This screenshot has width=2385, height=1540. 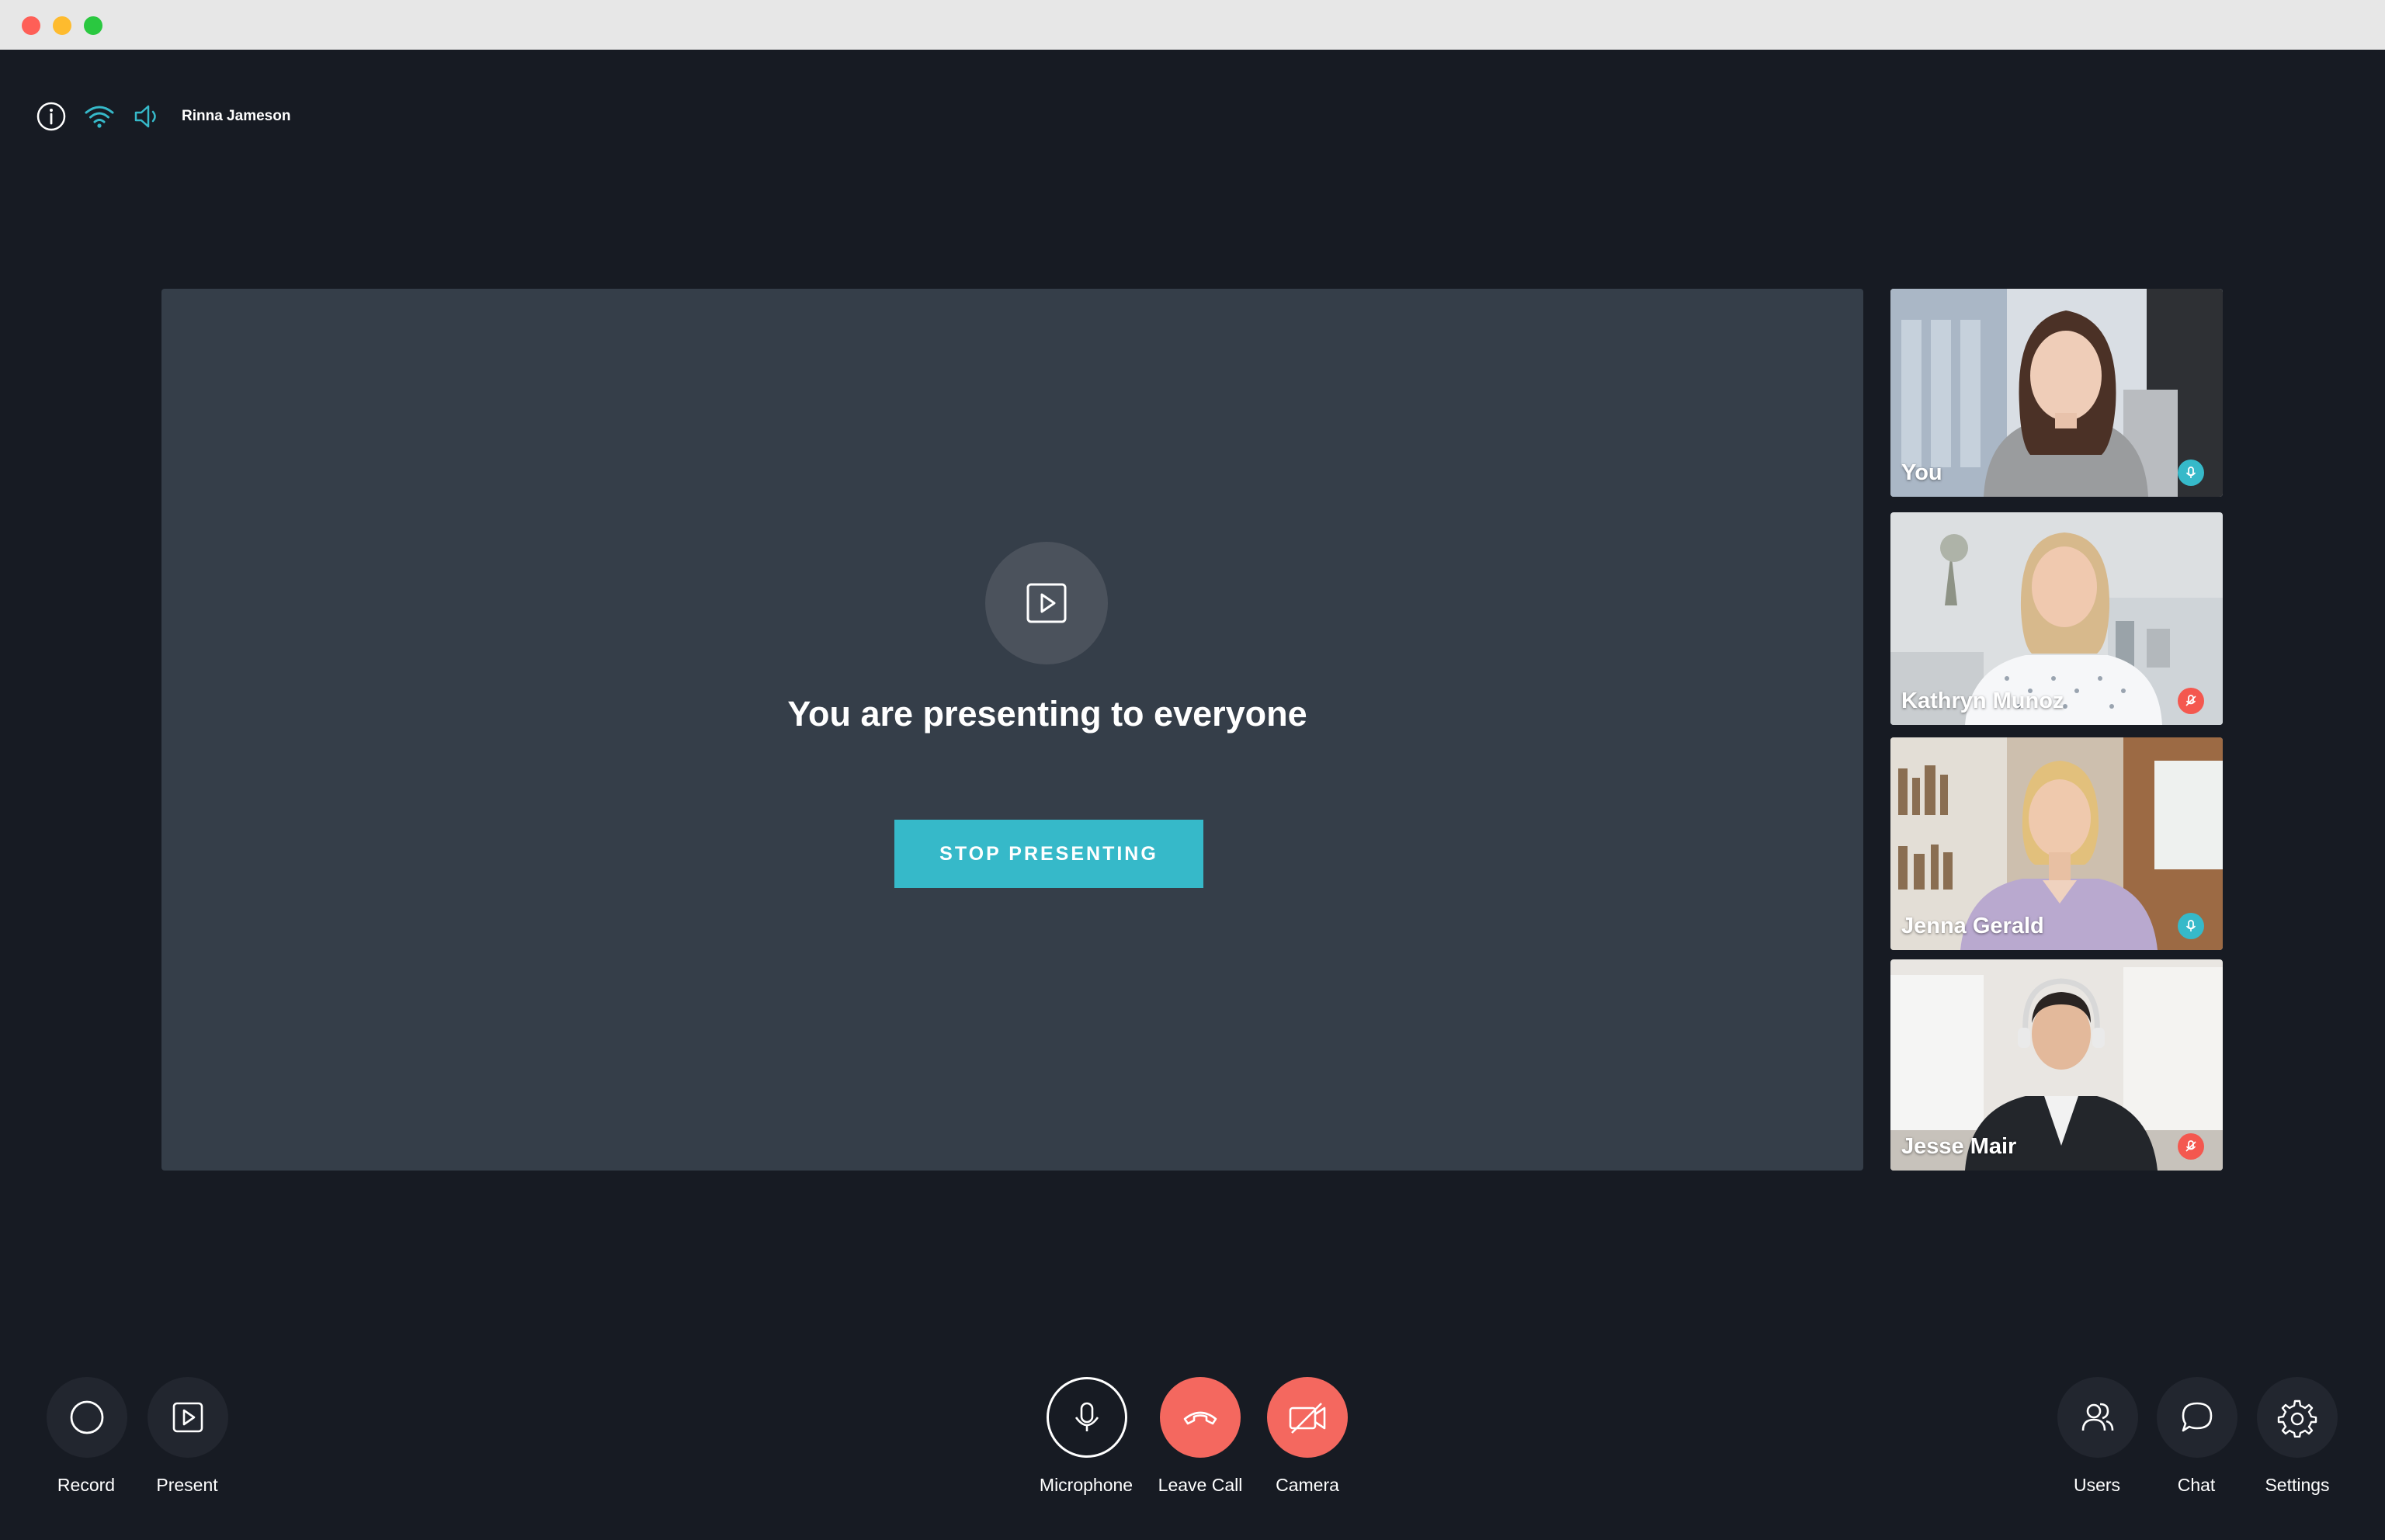 I want to click on users-icon, so click(x=2097, y=1417).